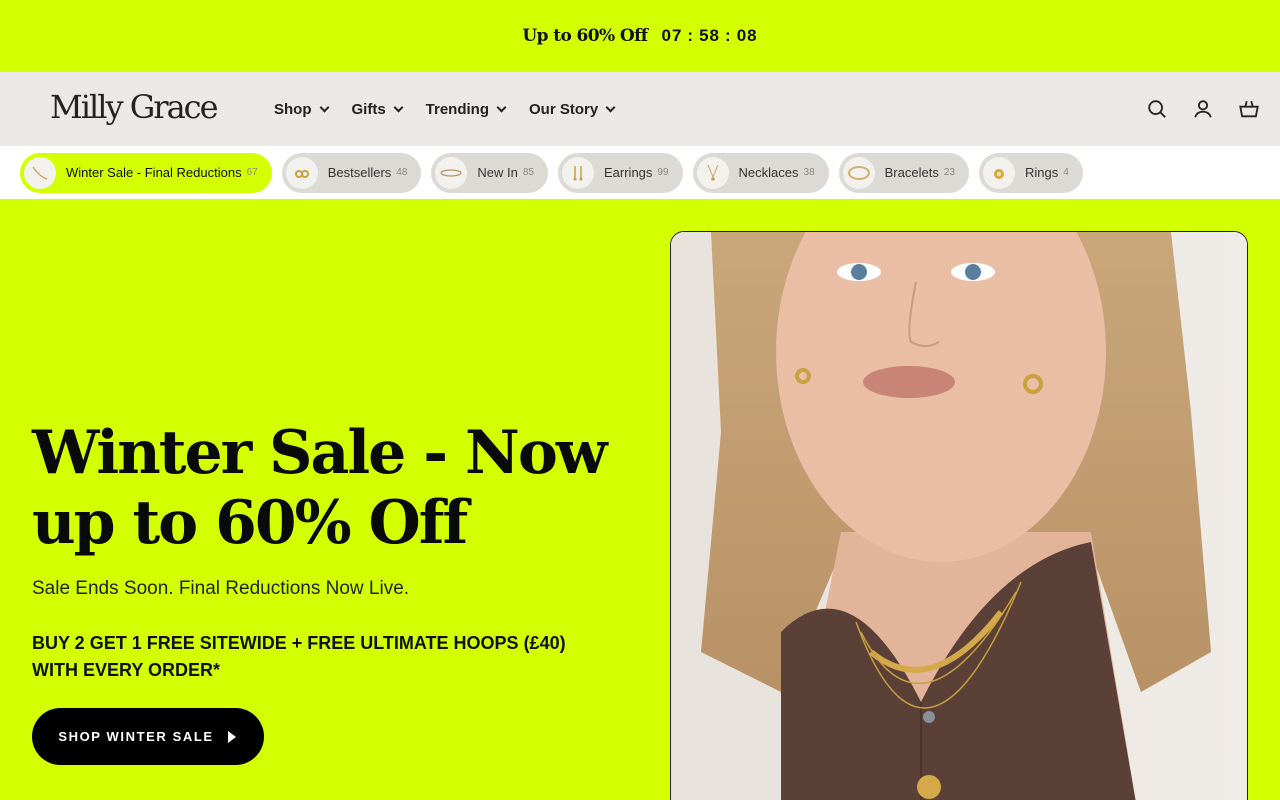 The width and height of the screenshot is (1280, 800). I want to click on basket-icon, so click(1249, 109).